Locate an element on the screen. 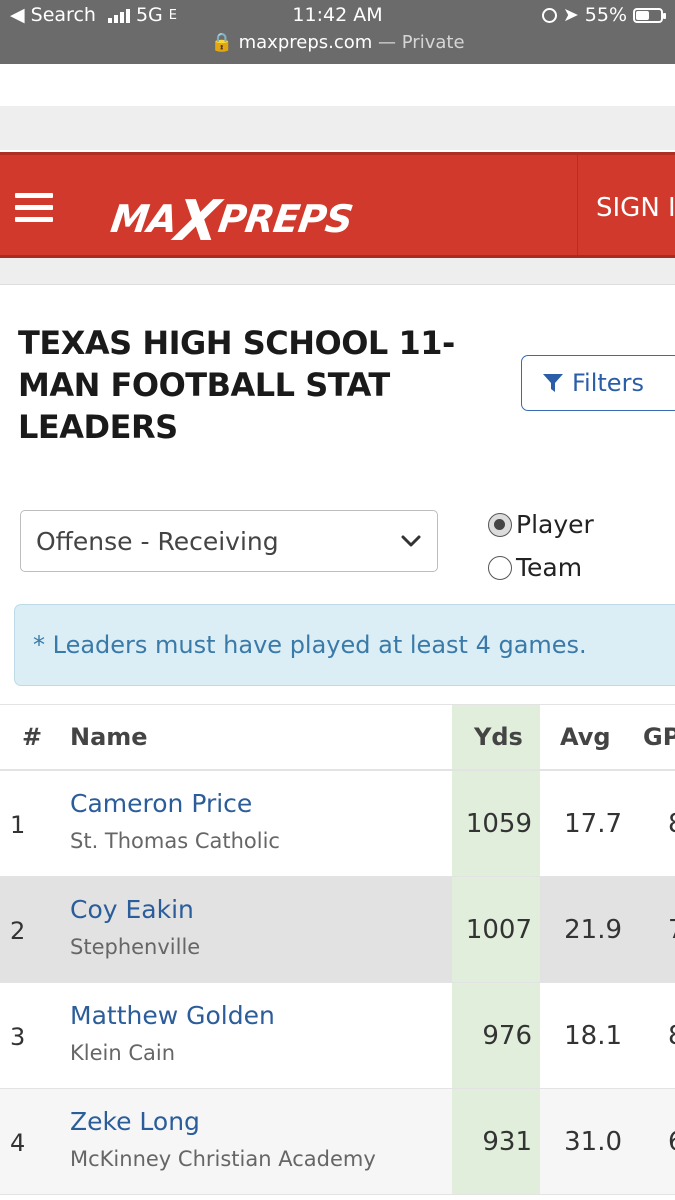 Image resolution: width=675 pixels, height=1200 pixels. radio-team is located at coordinates (500, 567).